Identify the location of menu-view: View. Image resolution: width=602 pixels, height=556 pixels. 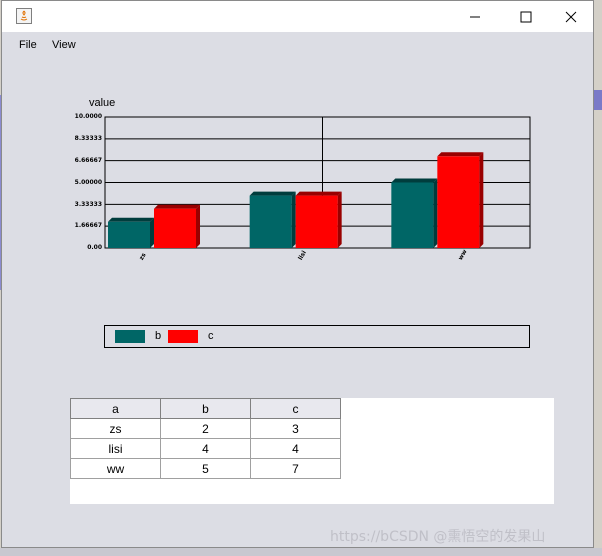
(64, 45).